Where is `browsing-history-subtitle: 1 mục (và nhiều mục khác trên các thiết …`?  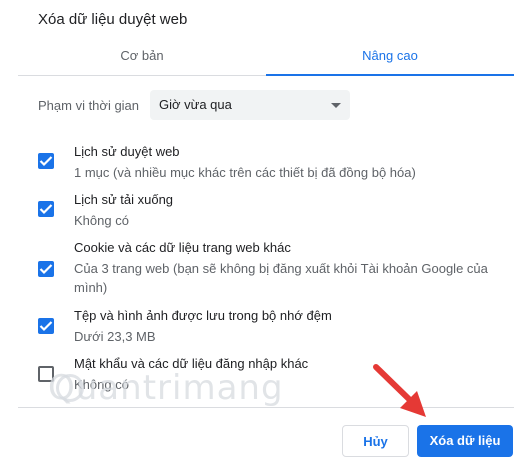
browsing-history-subtitle: 1 mục (và nhiều mục khác trên các thiết … is located at coordinates (245, 172).